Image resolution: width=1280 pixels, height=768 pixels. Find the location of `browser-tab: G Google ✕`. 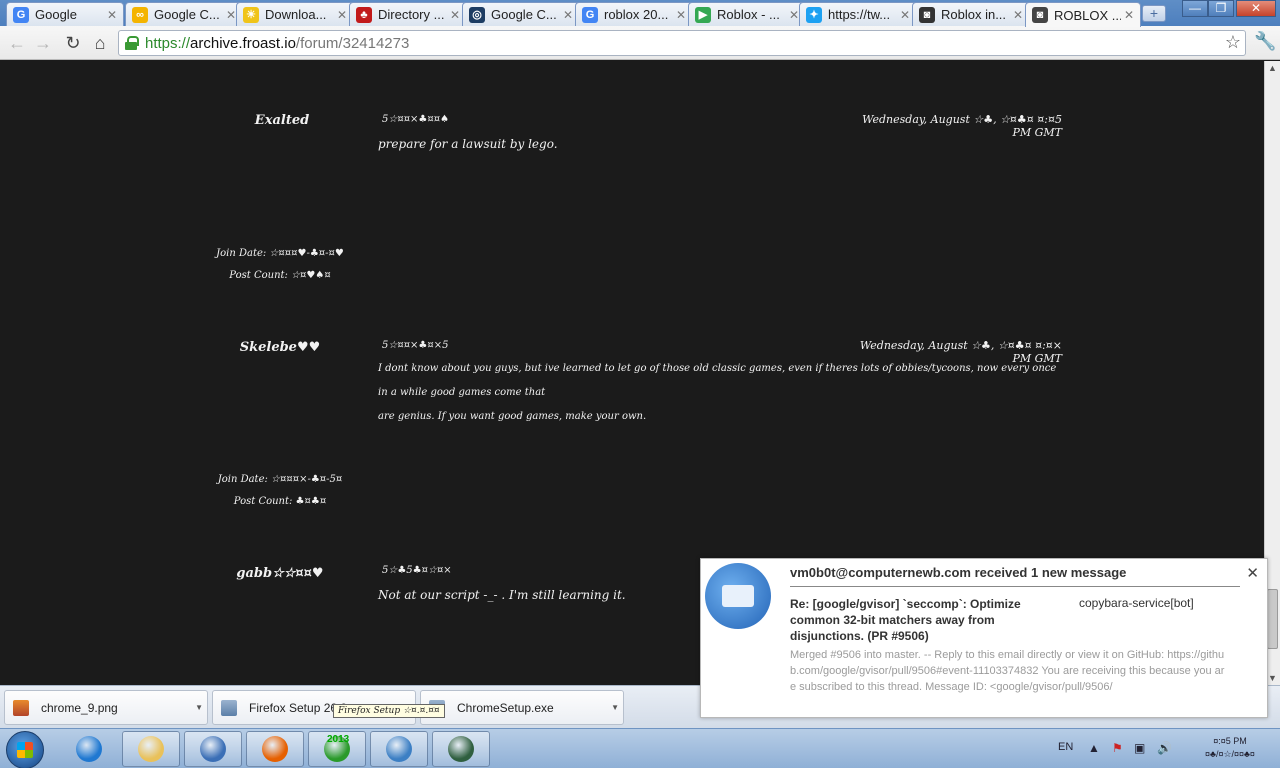

browser-tab: G Google ✕ is located at coordinates (65, 14).